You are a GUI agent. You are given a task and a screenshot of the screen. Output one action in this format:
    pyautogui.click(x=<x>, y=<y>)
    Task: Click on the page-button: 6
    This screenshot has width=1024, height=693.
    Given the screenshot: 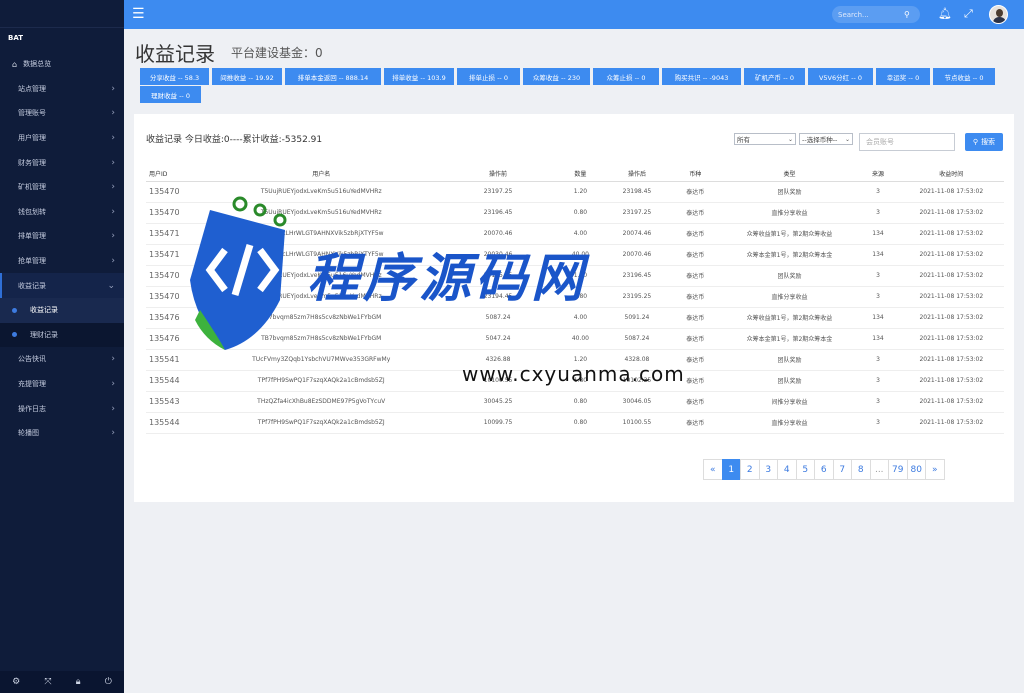 What is the action you would take?
    pyautogui.click(x=824, y=469)
    